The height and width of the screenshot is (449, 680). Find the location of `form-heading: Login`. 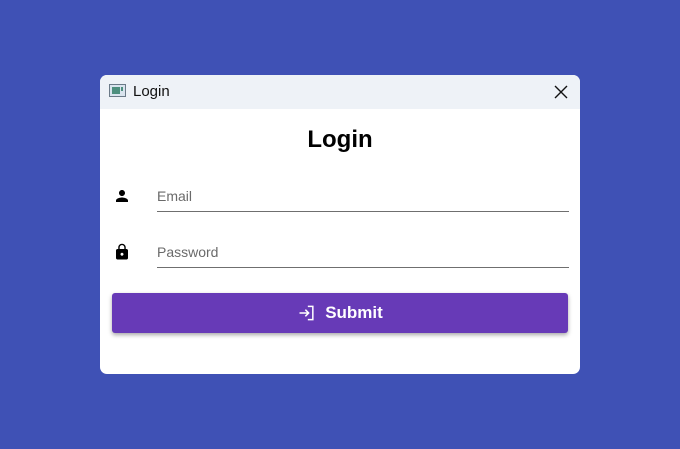

form-heading: Login is located at coordinates (340, 139).